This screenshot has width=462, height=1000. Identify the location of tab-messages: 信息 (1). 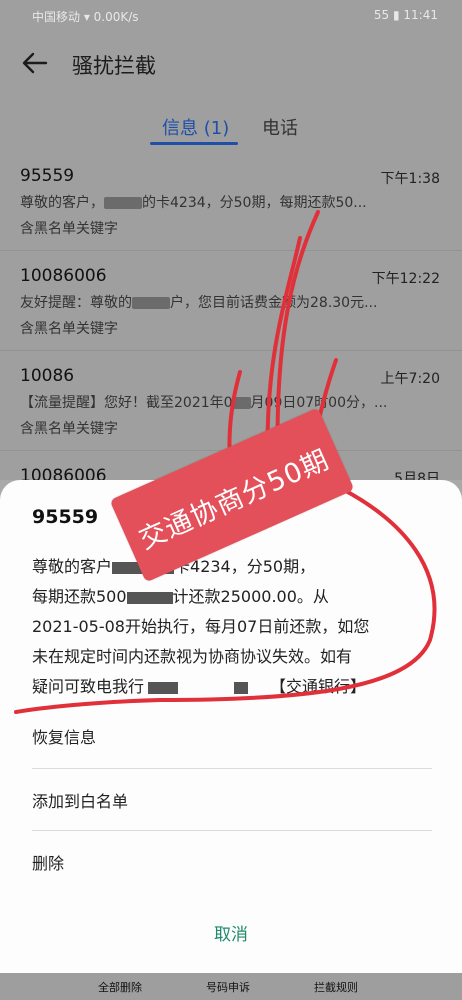
(195, 127).